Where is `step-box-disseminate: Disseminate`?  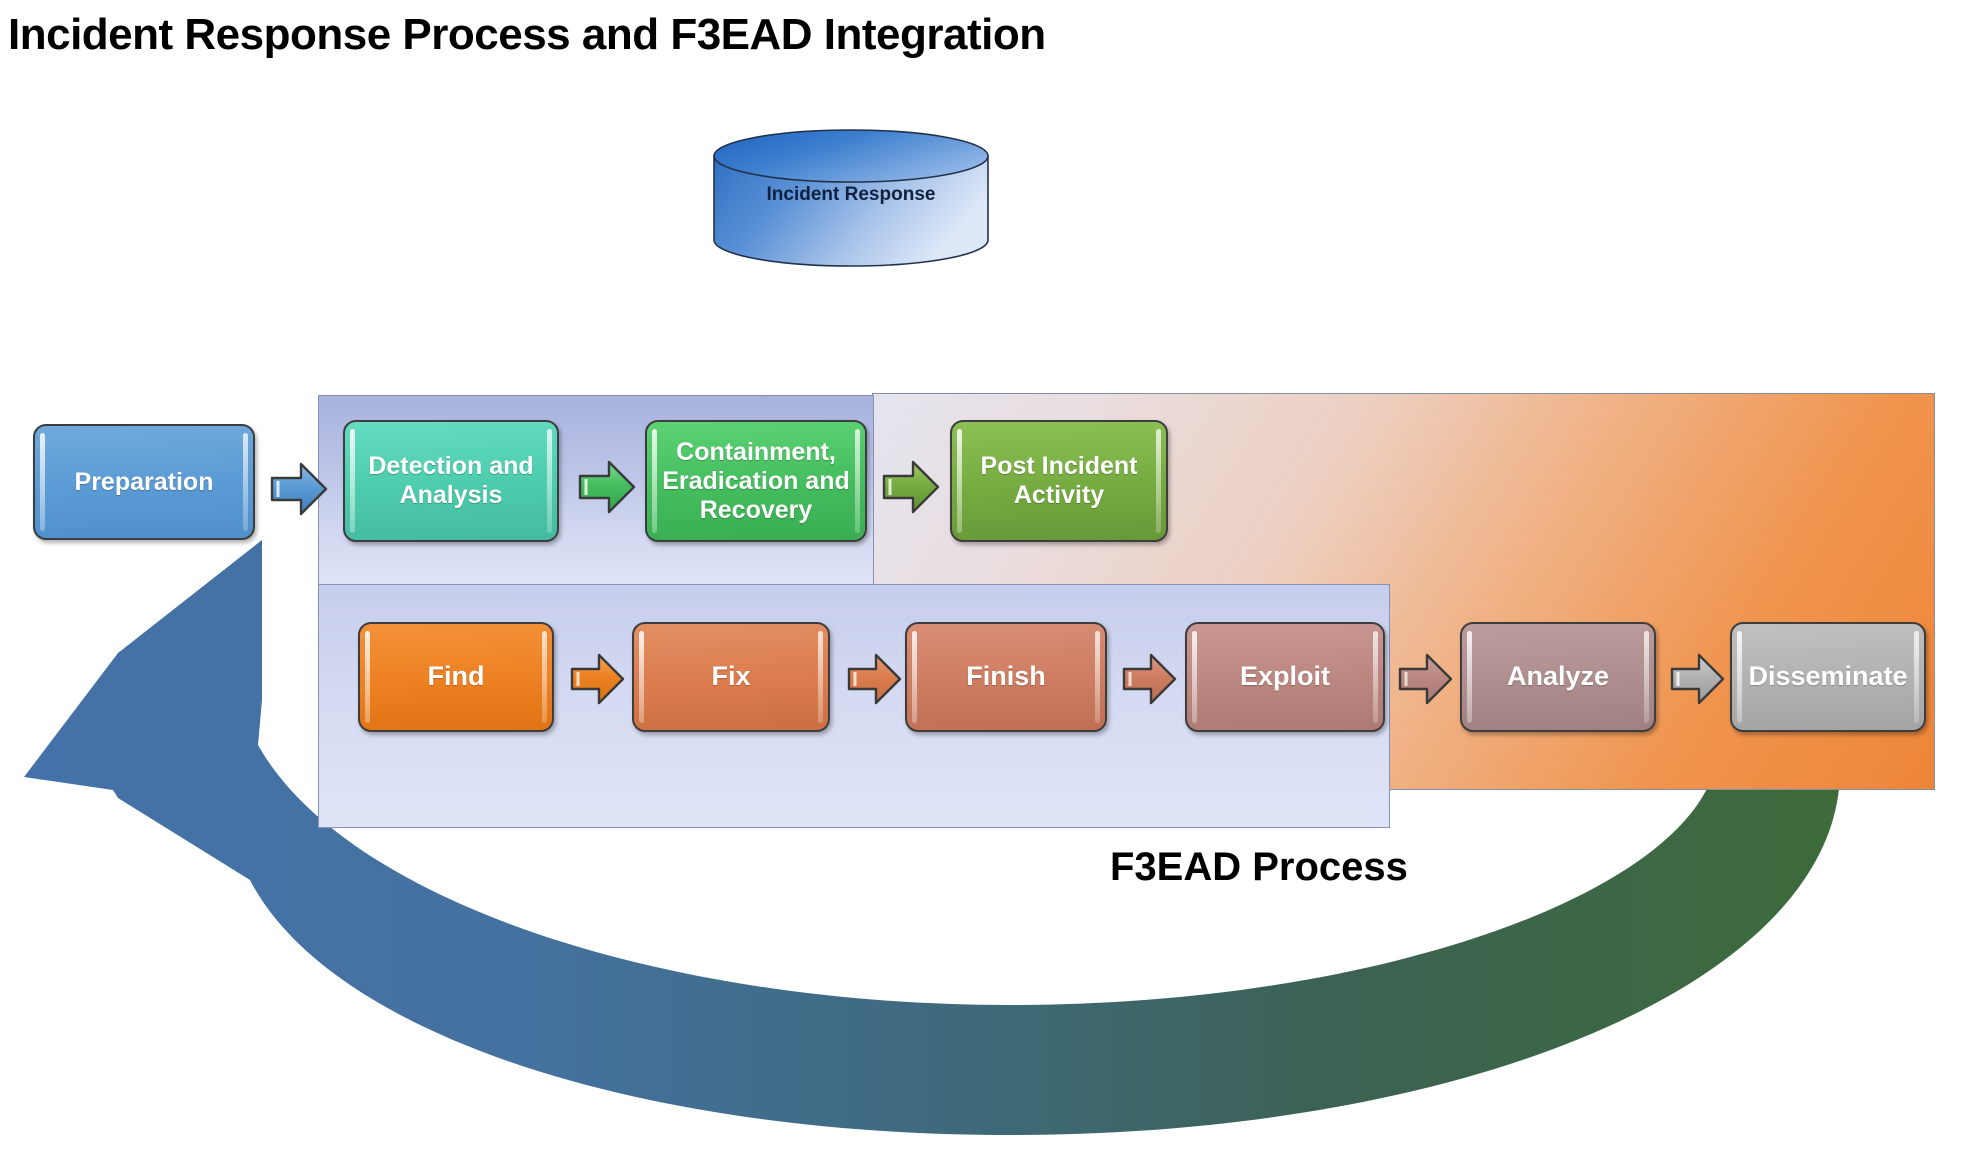 step-box-disseminate: Disseminate is located at coordinates (1828, 677).